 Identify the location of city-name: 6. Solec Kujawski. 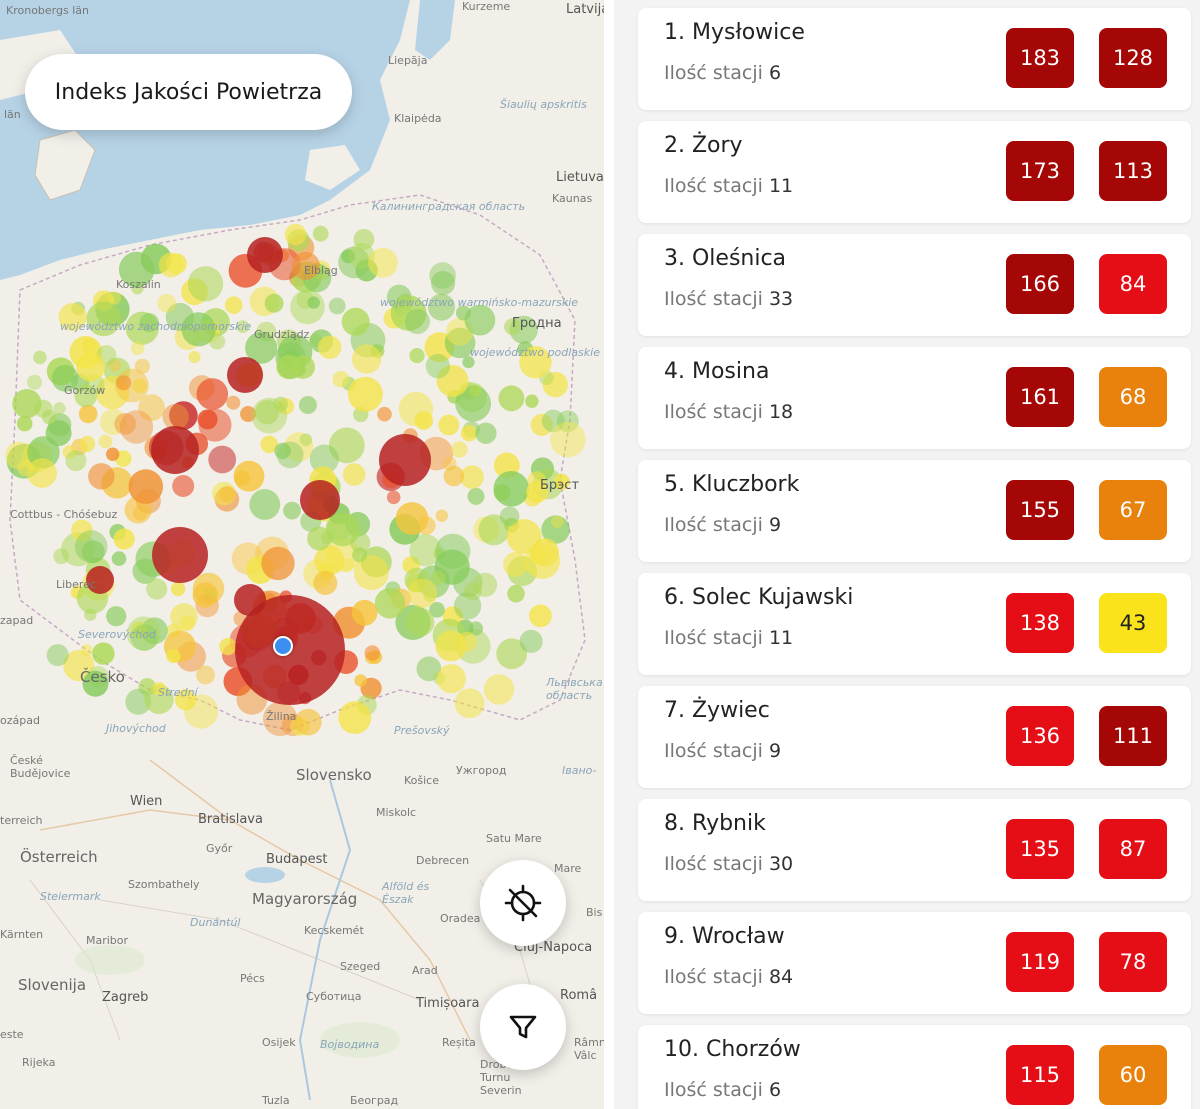
(759, 597).